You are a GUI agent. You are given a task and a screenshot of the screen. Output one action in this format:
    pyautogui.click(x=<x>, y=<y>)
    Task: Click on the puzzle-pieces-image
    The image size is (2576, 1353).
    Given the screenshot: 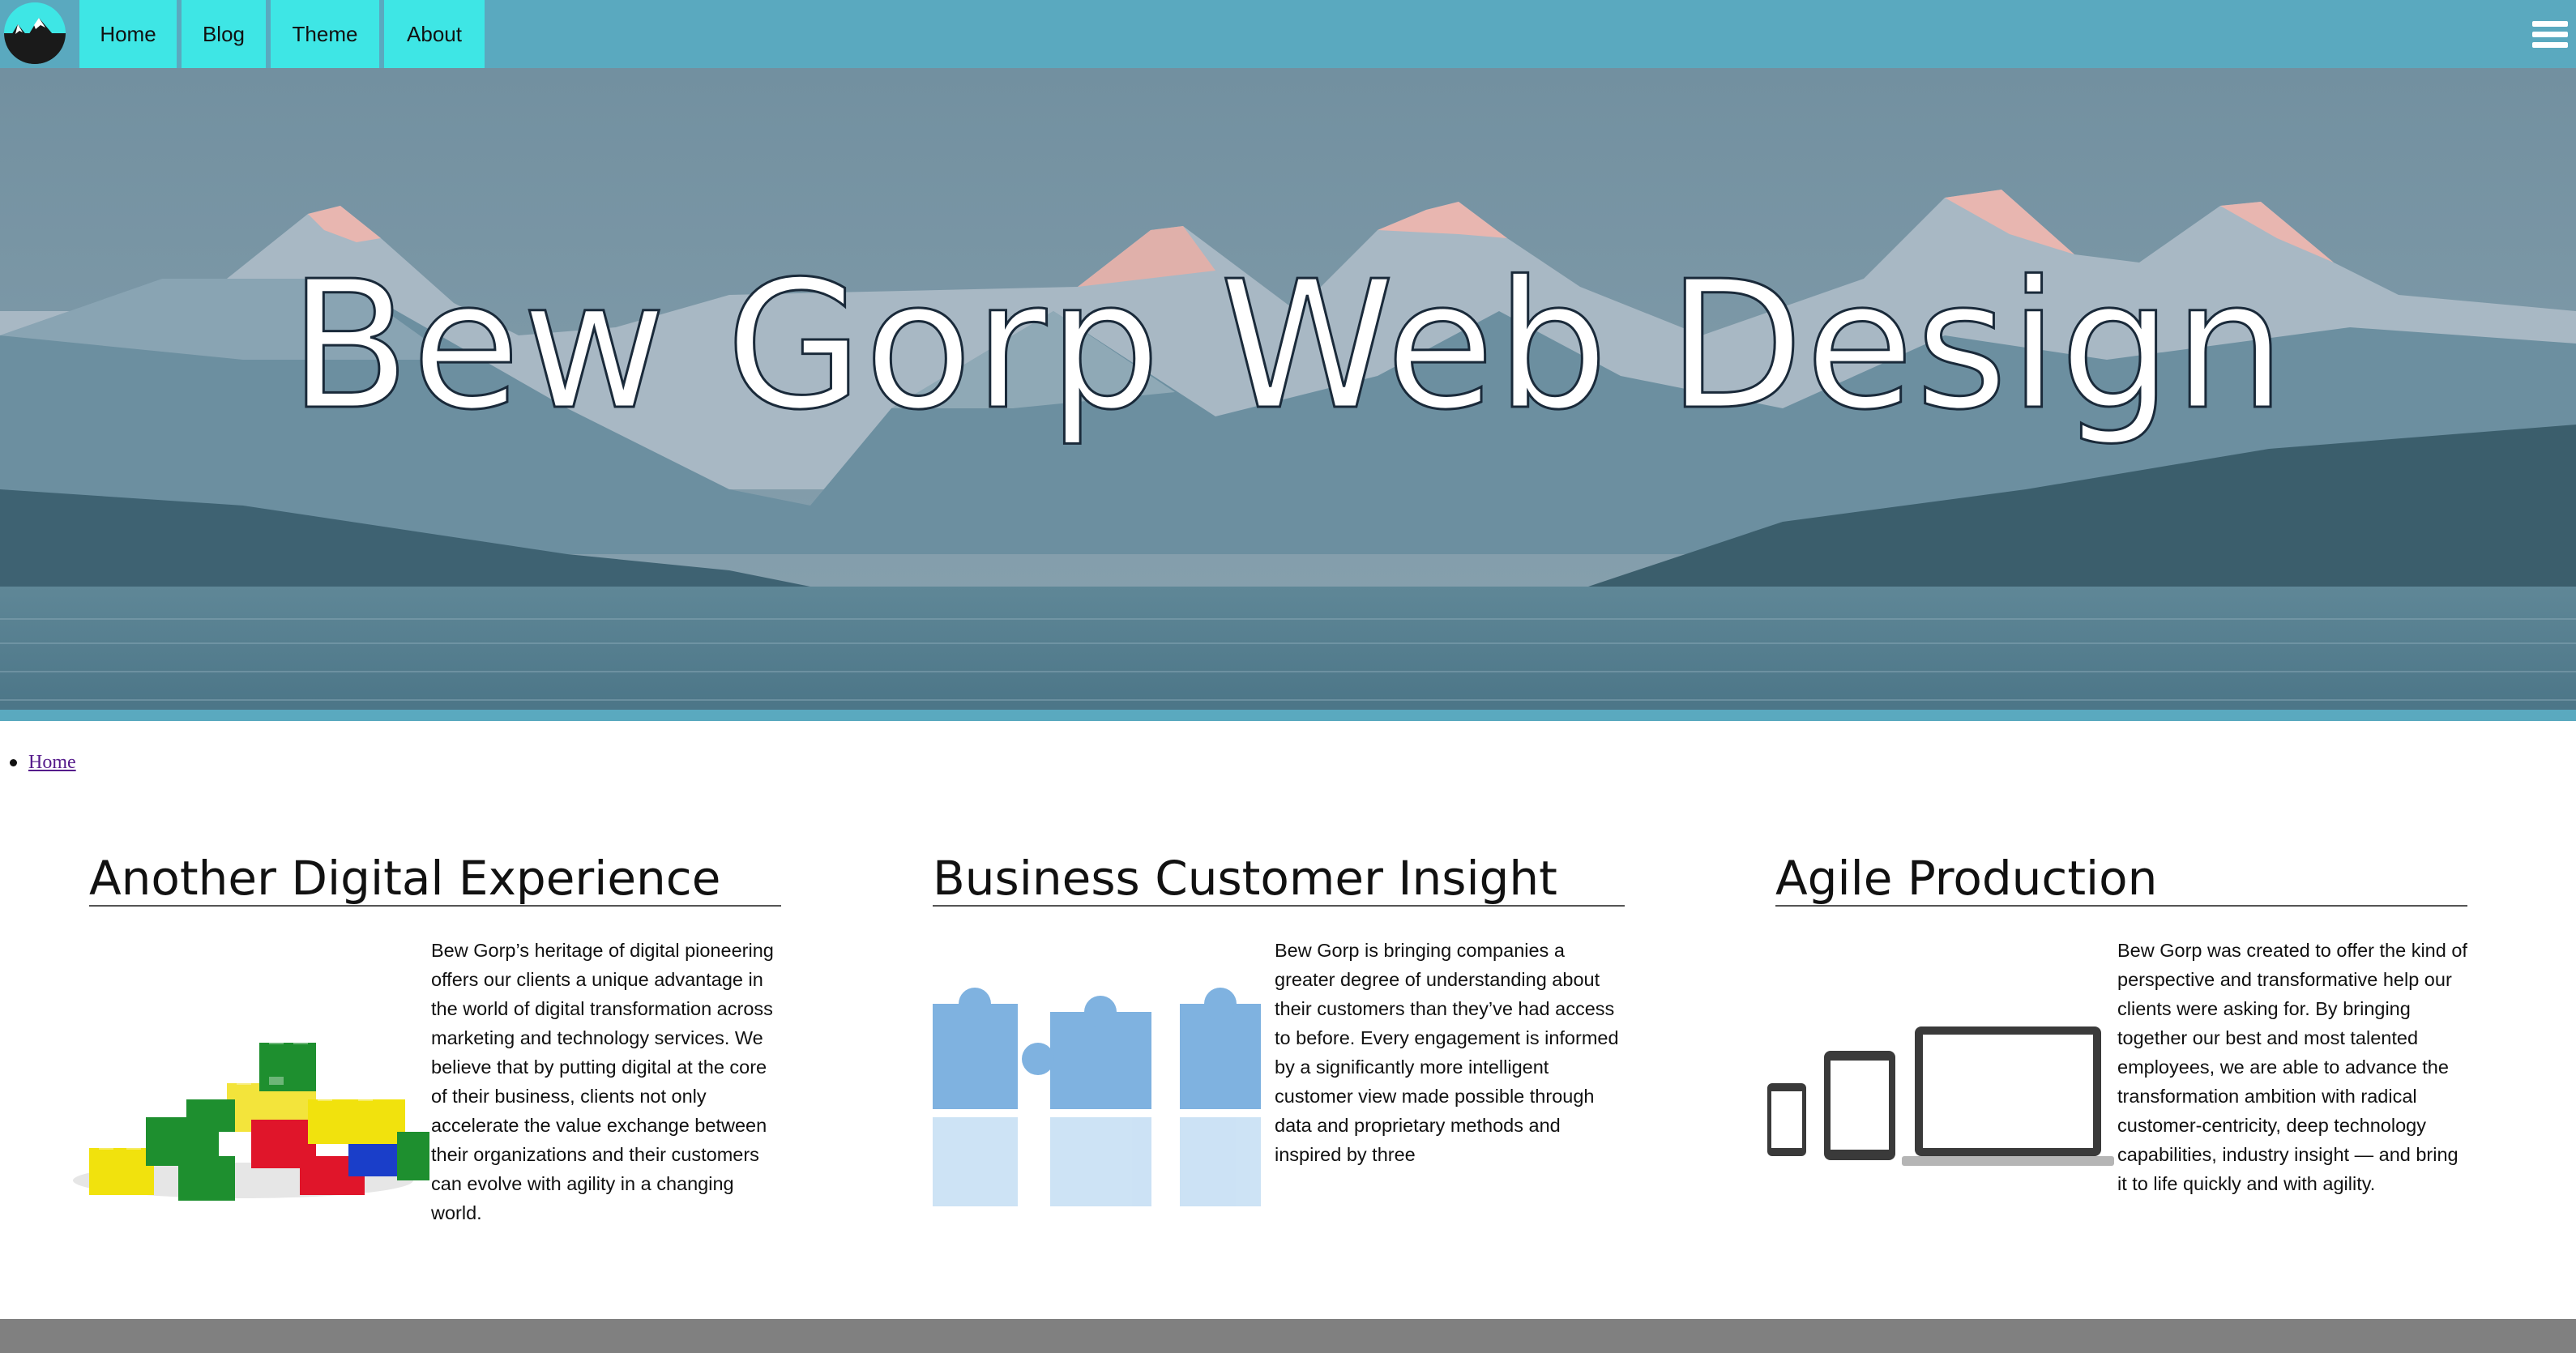 What is the action you would take?
    pyautogui.click(x=1086, y=1083)
    